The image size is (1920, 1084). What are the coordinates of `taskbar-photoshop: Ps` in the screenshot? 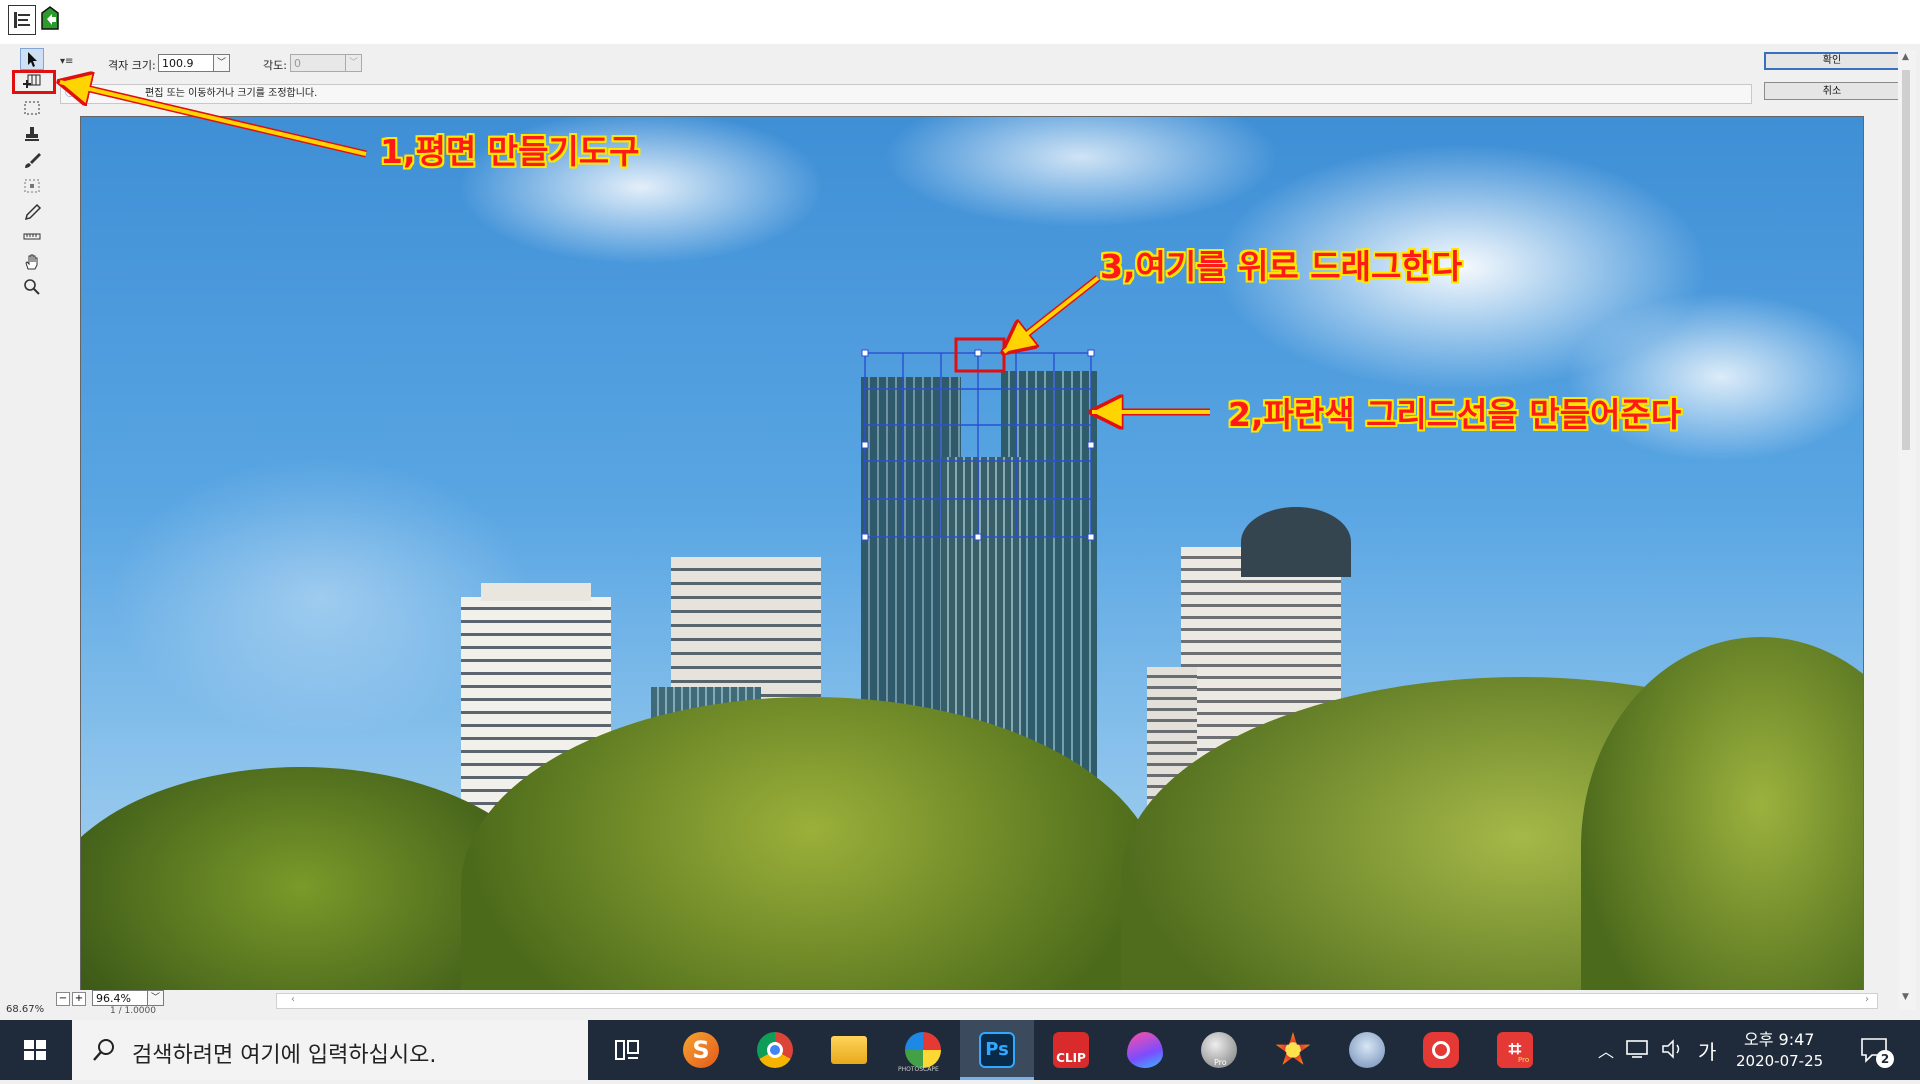 It's located at (997, 1050).